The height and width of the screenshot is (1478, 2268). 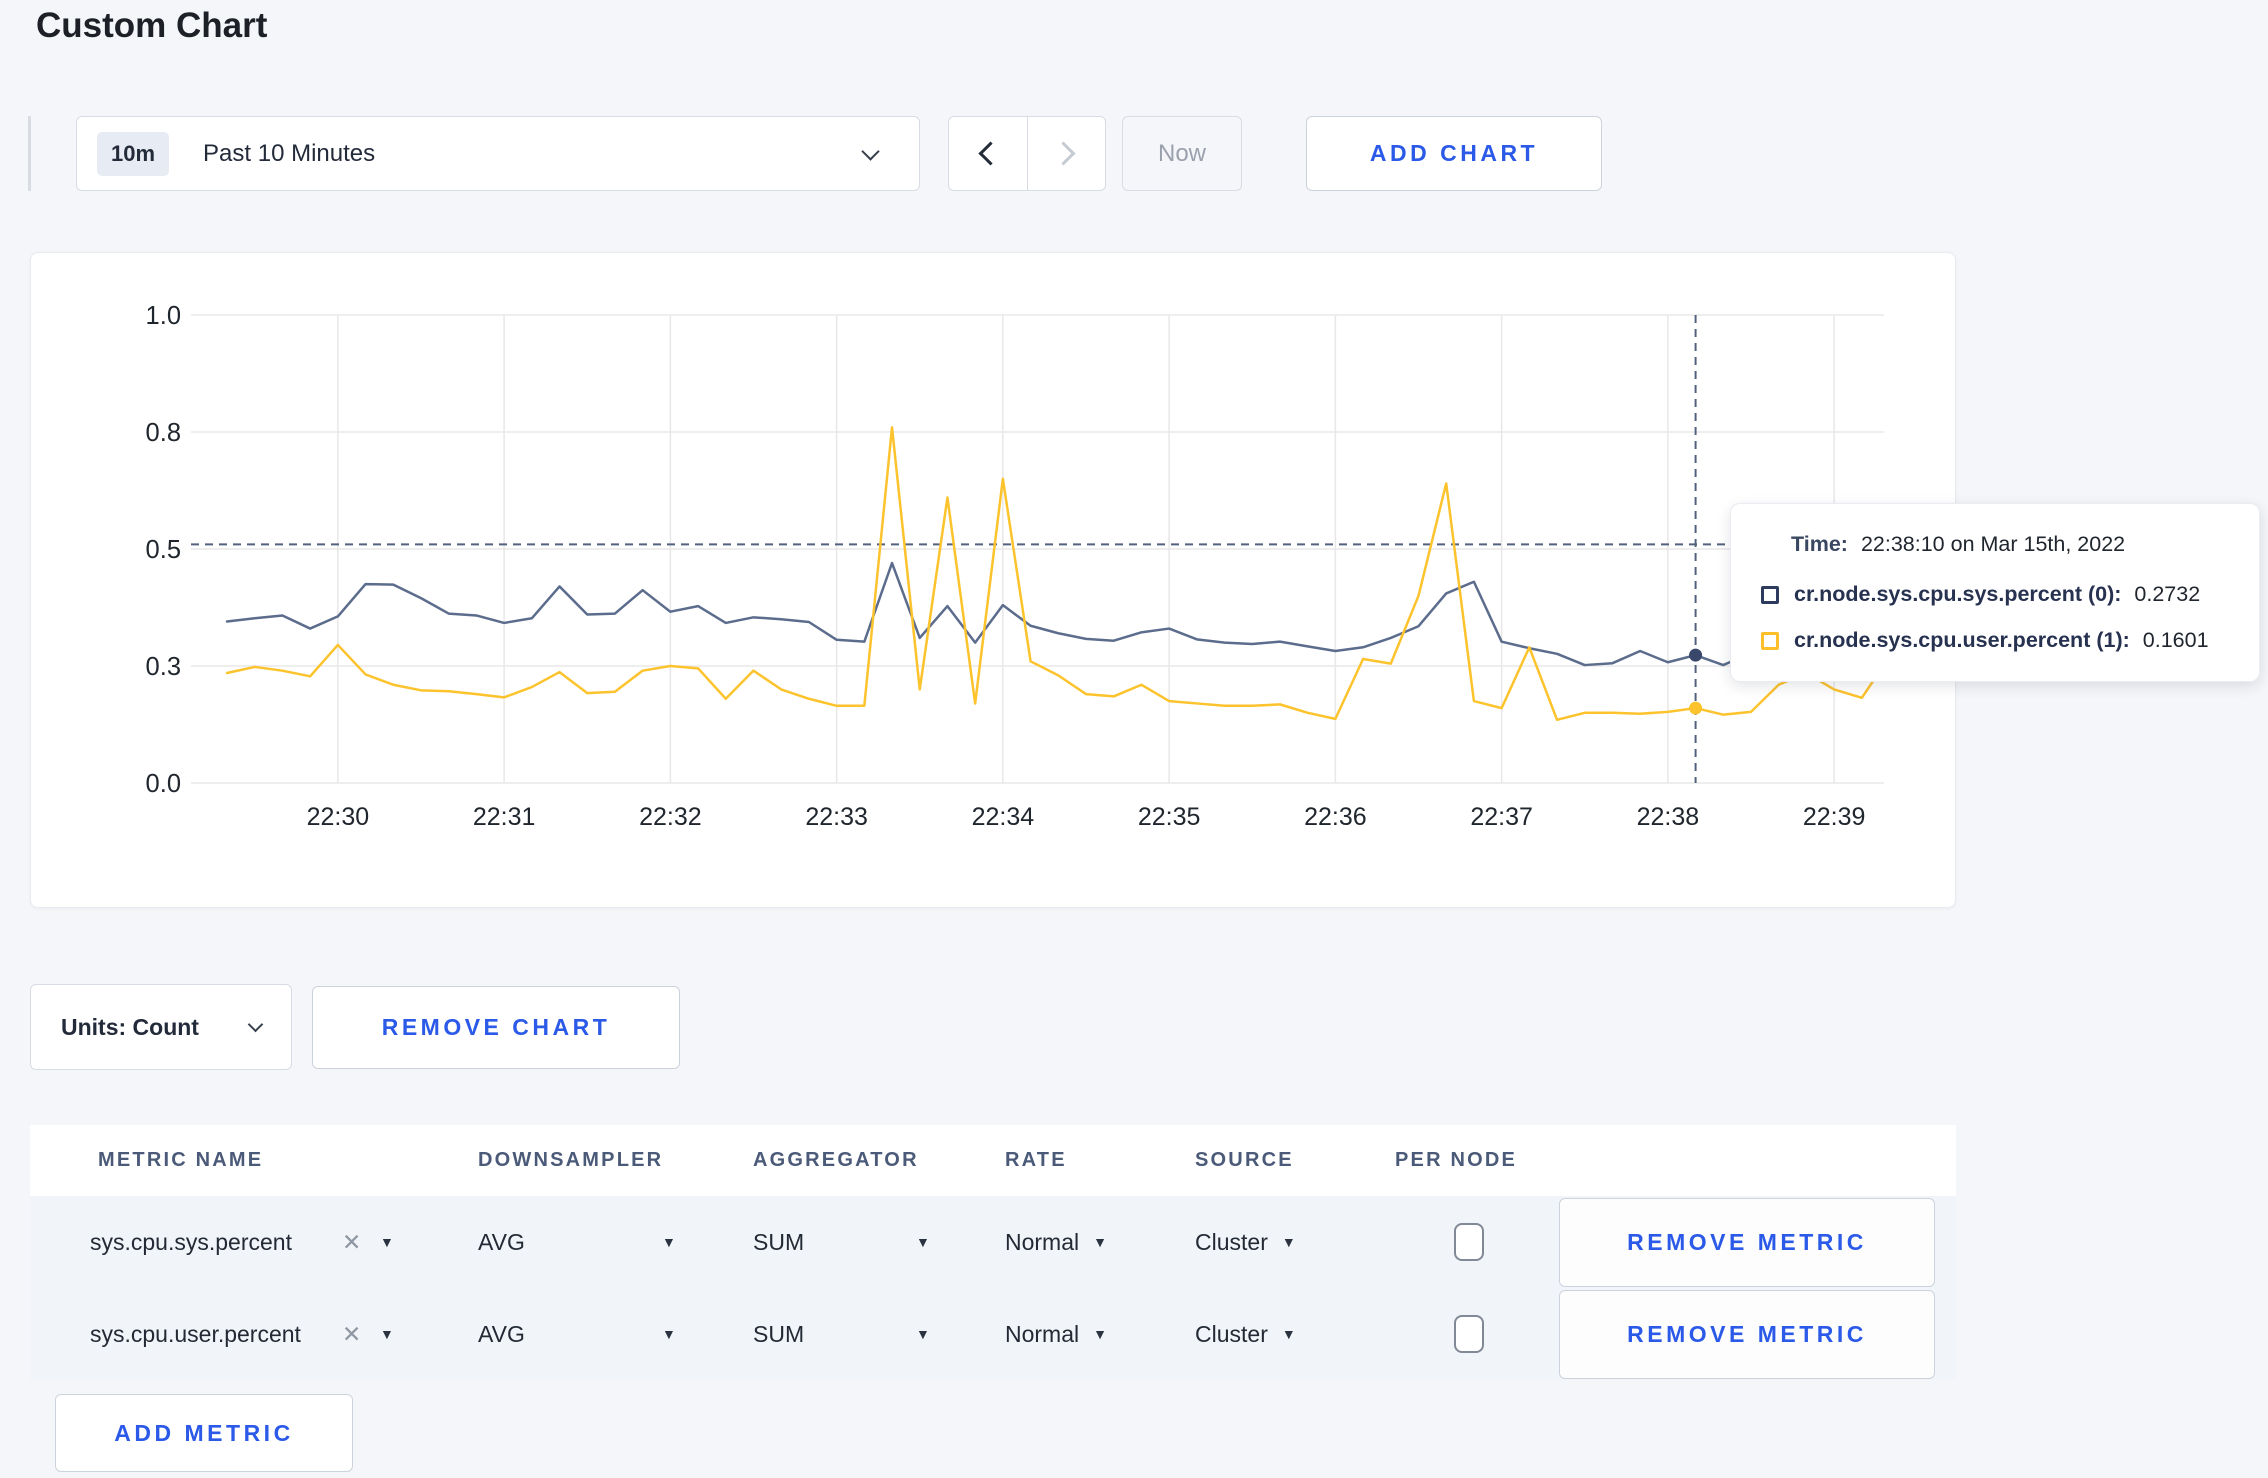 What do you see at coordinates (836, 817) in the screenshot?
I see `x-tick-label: 22:33` at bounding box center [836, 817].